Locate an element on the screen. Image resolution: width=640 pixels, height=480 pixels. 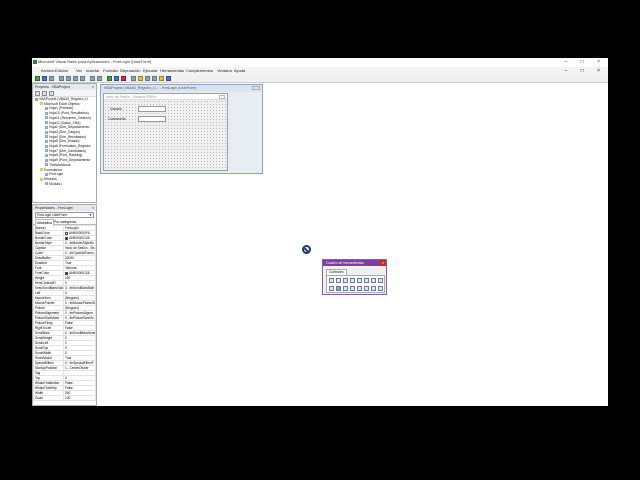
property-row: StartUpPosition 1 - CenterOwner is located at coordinates (64, 368).